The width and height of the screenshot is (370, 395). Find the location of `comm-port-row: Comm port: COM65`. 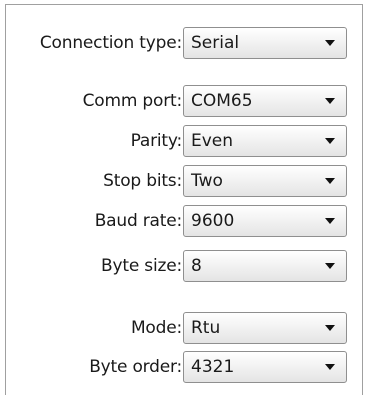

comm-port-row: Comm port: COM65 is located at coordinates (185, 101).